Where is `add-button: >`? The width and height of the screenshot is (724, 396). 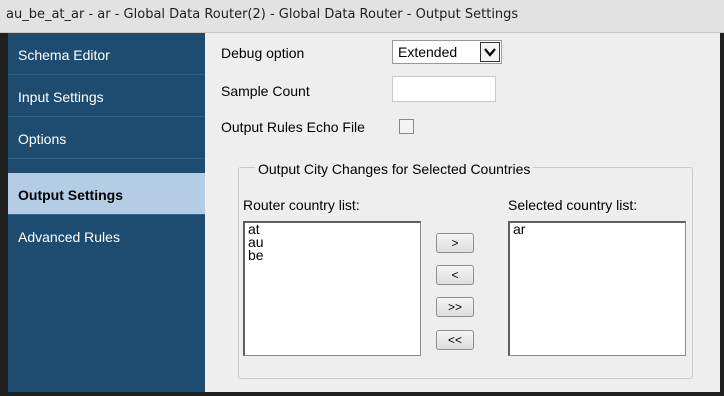 add-button: > is located at coordinates (455, 243).